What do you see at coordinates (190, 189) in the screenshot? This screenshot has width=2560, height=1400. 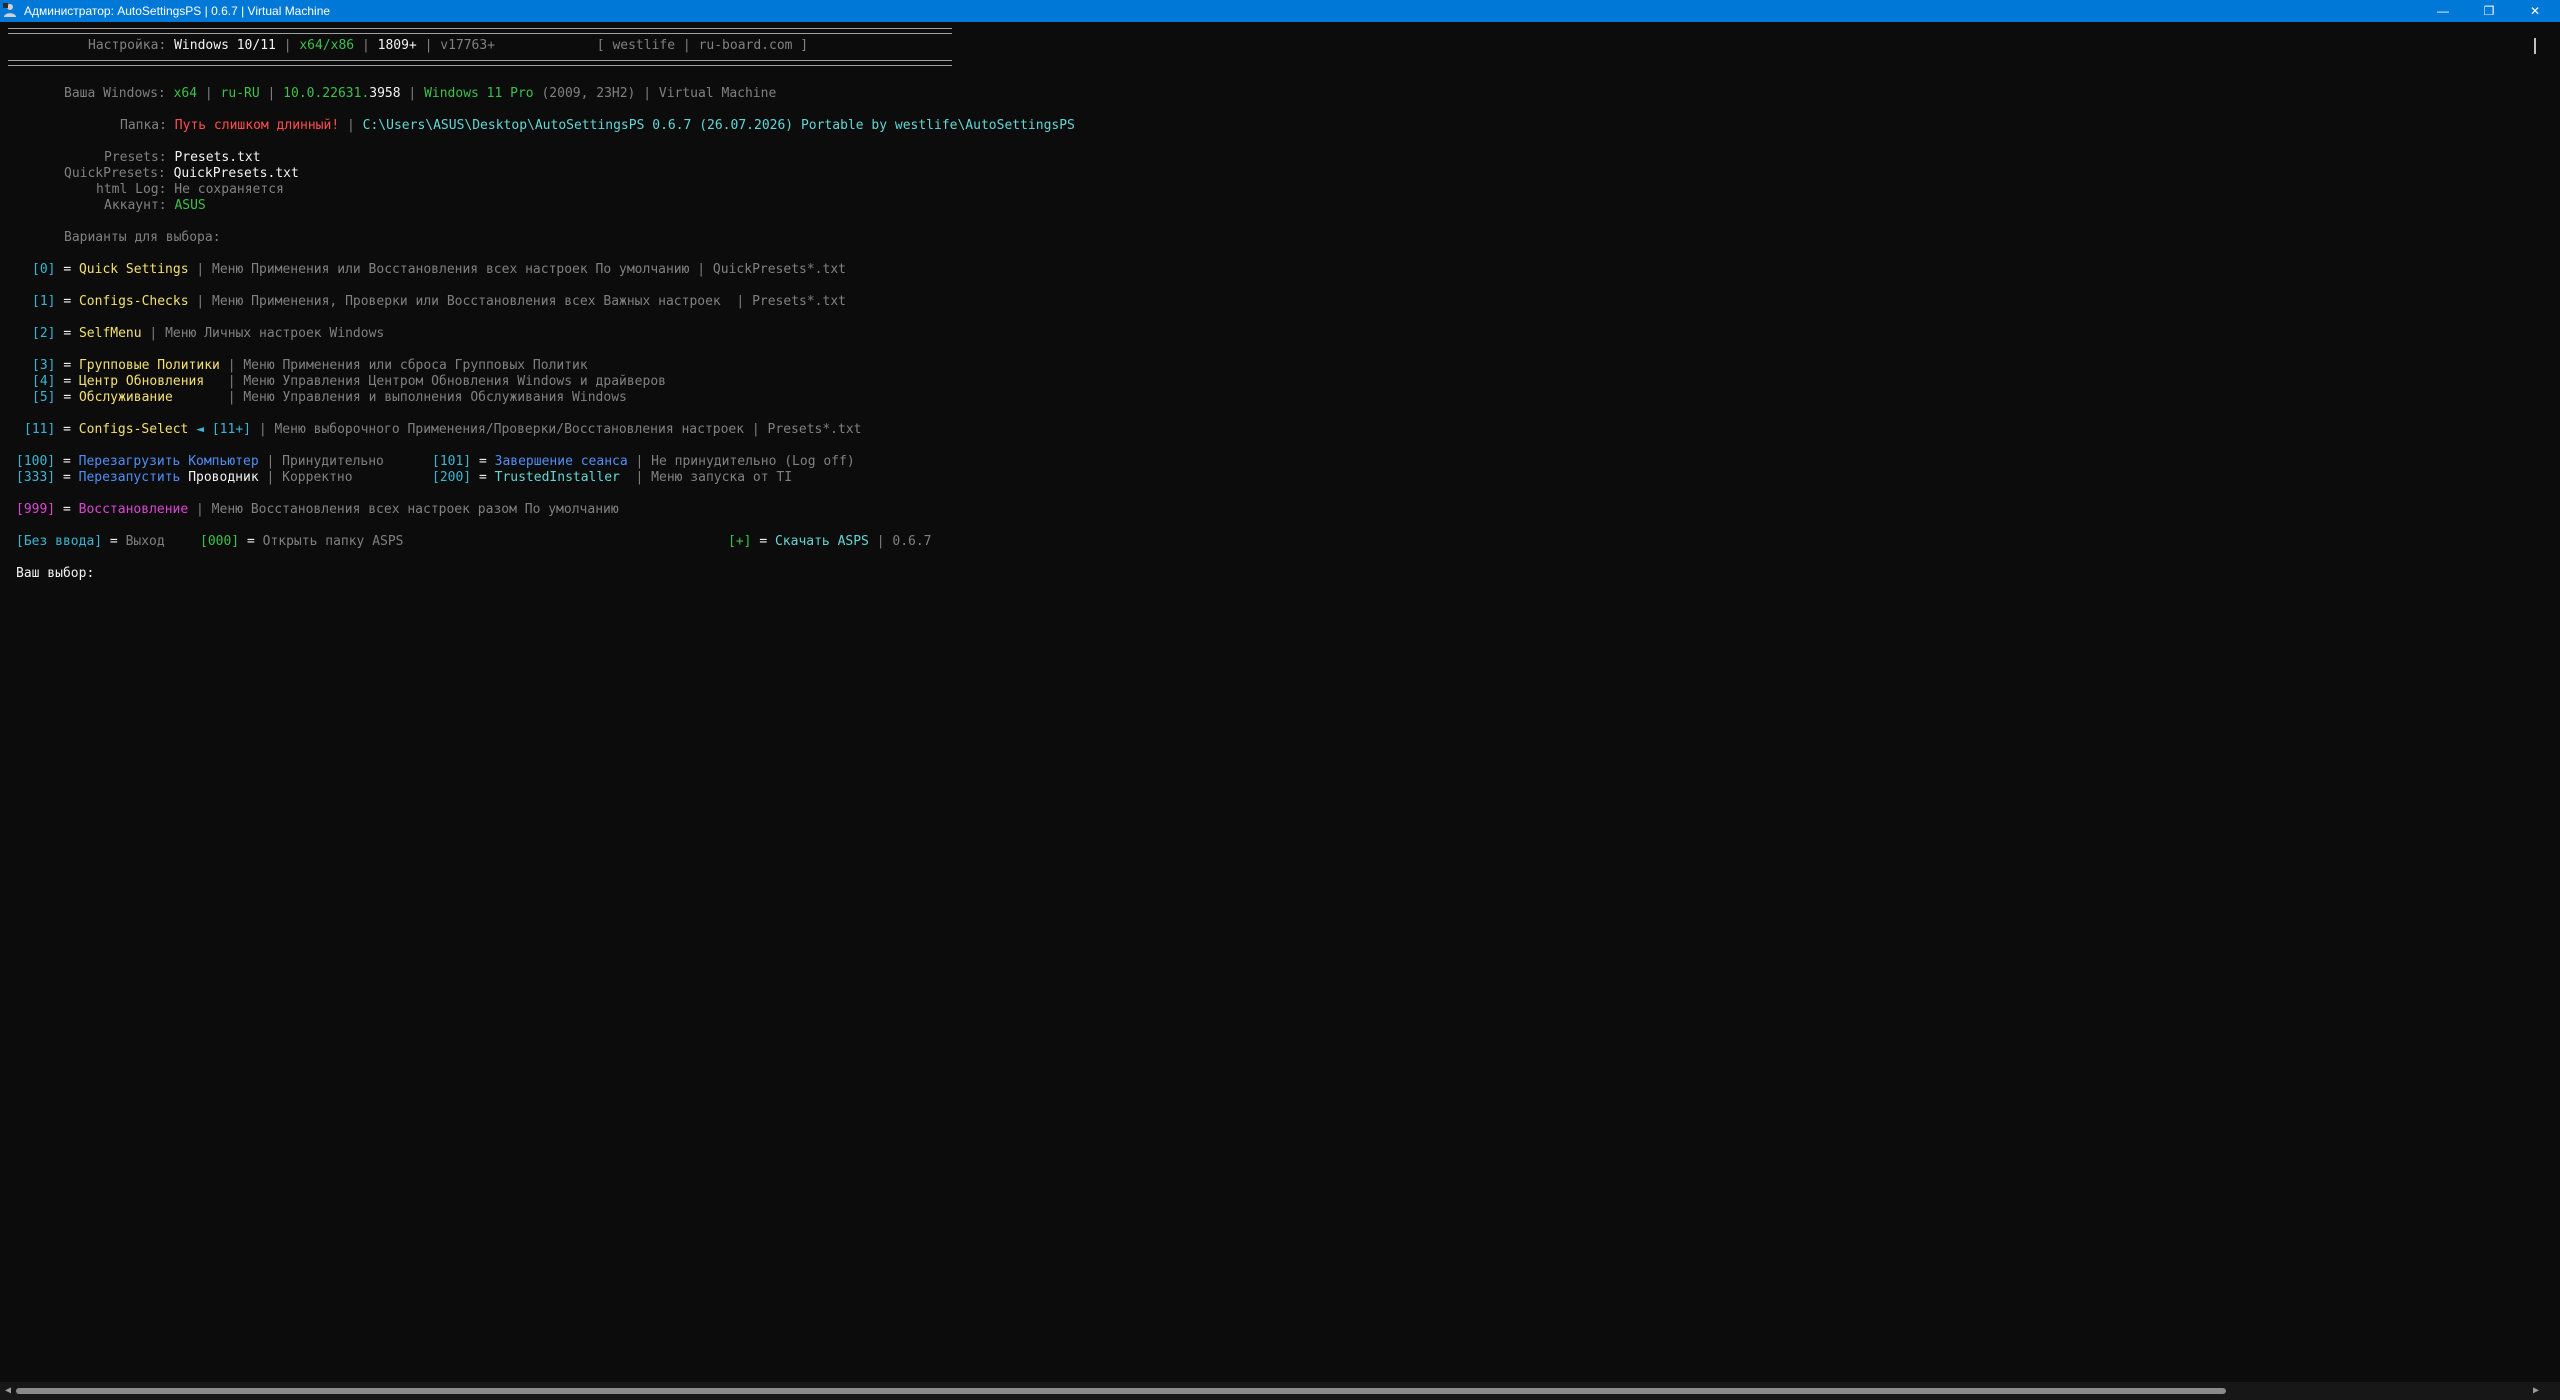 I see `htmllog-line: html Log: Не сохраняется` at bounding box center [190, 189].